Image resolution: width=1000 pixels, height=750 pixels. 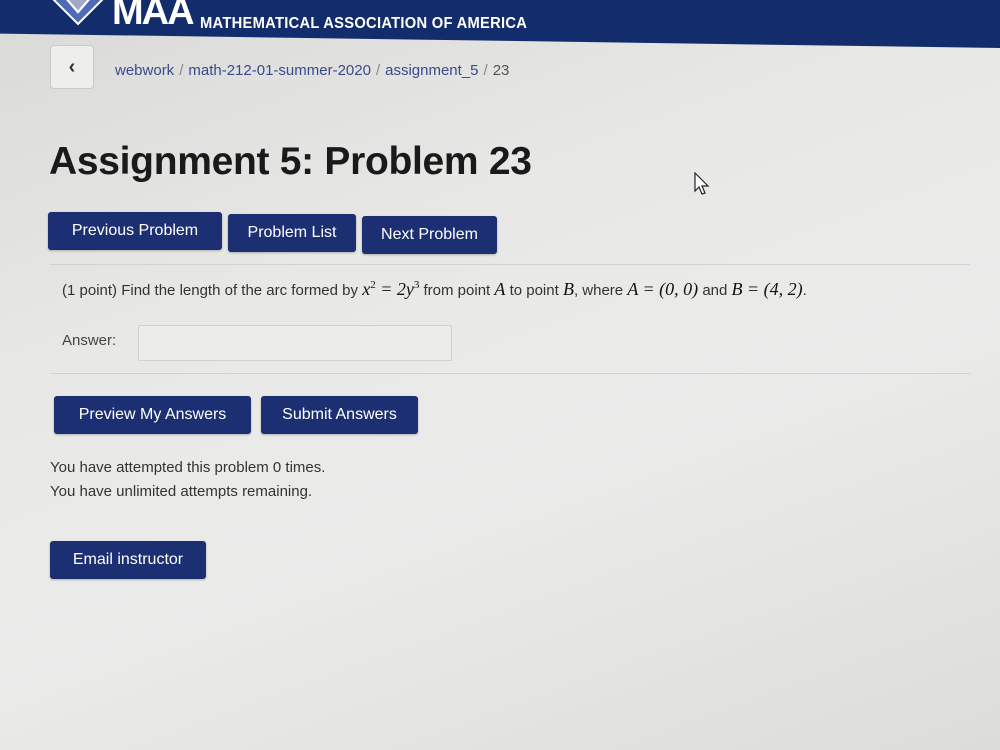 What do you see at coordinates (279, 70) in the screenshot?
I see `breadcrumb-course: math-212-01-summer-2020` at bounding box center [279, 70].